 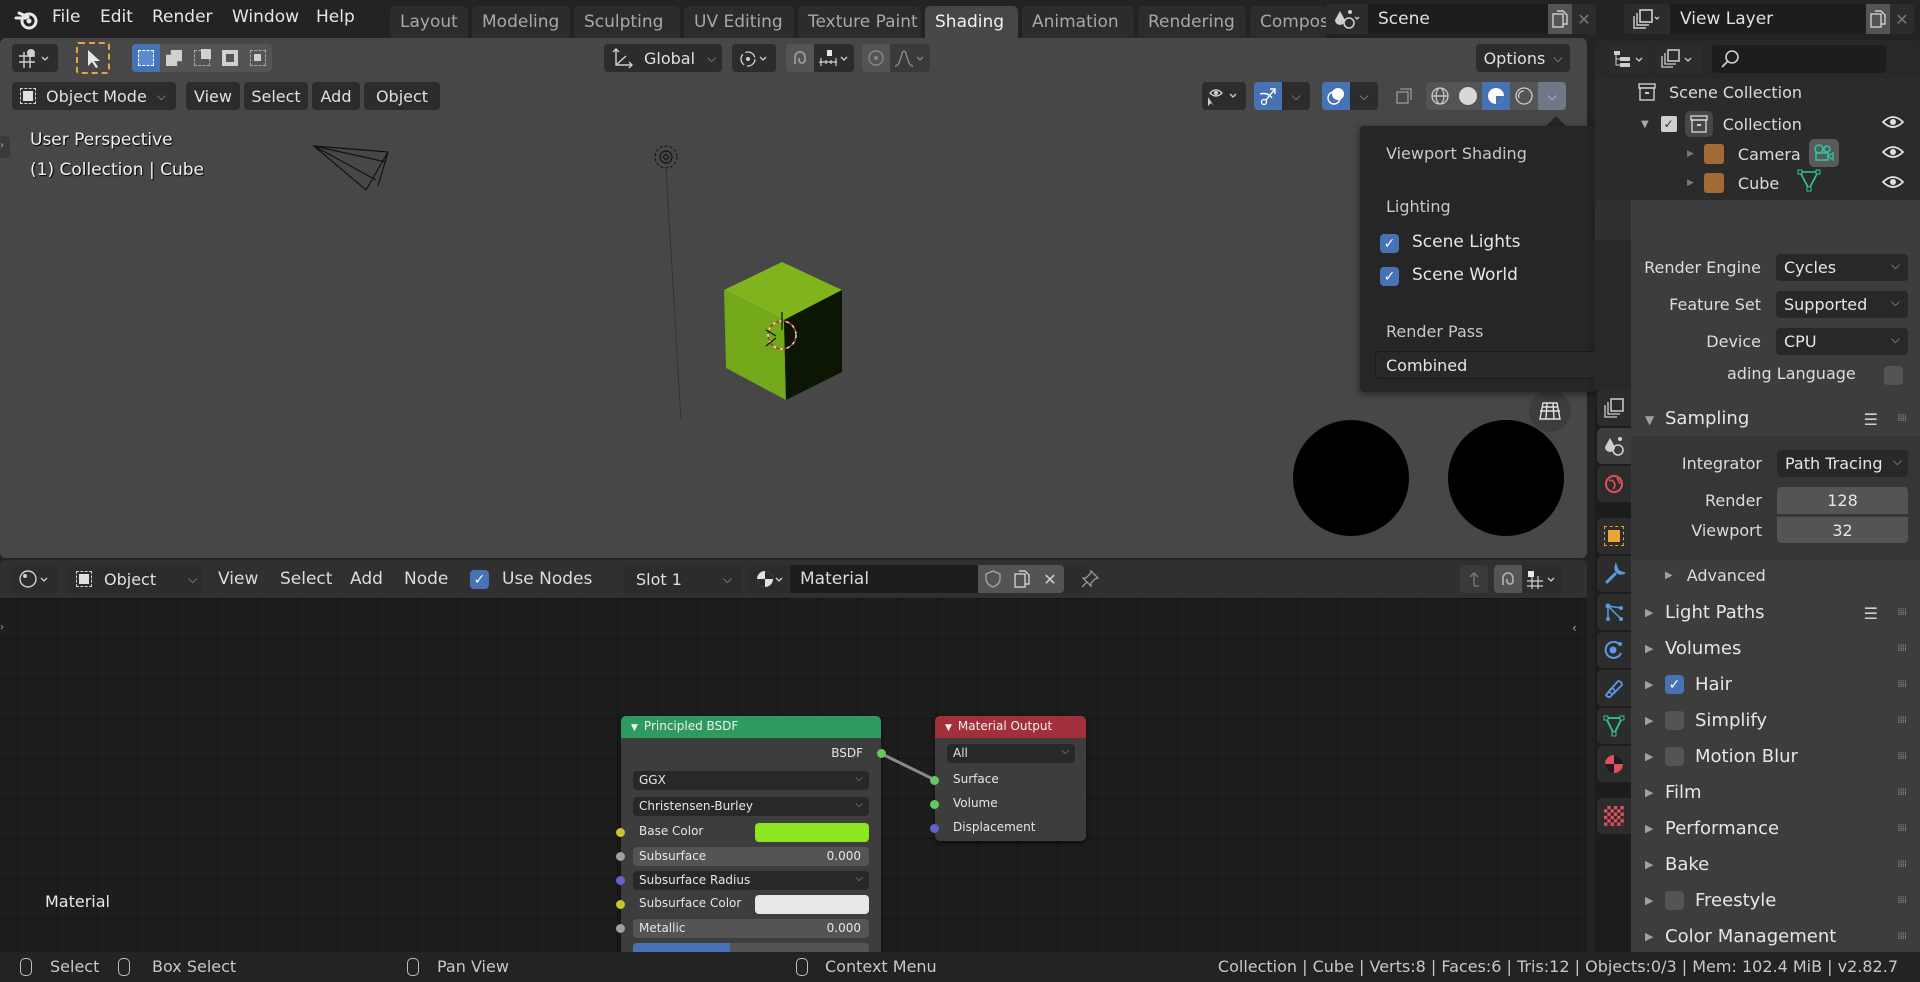 What do you see at coordinates (859, 22) in the screenshot?
I see `tab-texture-paint: Texture Paint` at bounding box center [859, 22].